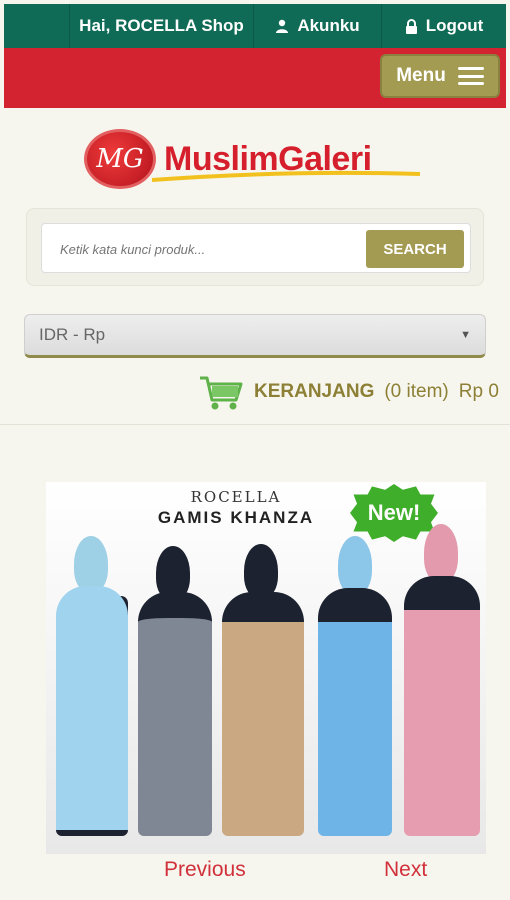 The width and height of the screenshot is (510, 900). Describe the element at coordinates (282, 26) in the screenshot. I see `user-icon` at that location.